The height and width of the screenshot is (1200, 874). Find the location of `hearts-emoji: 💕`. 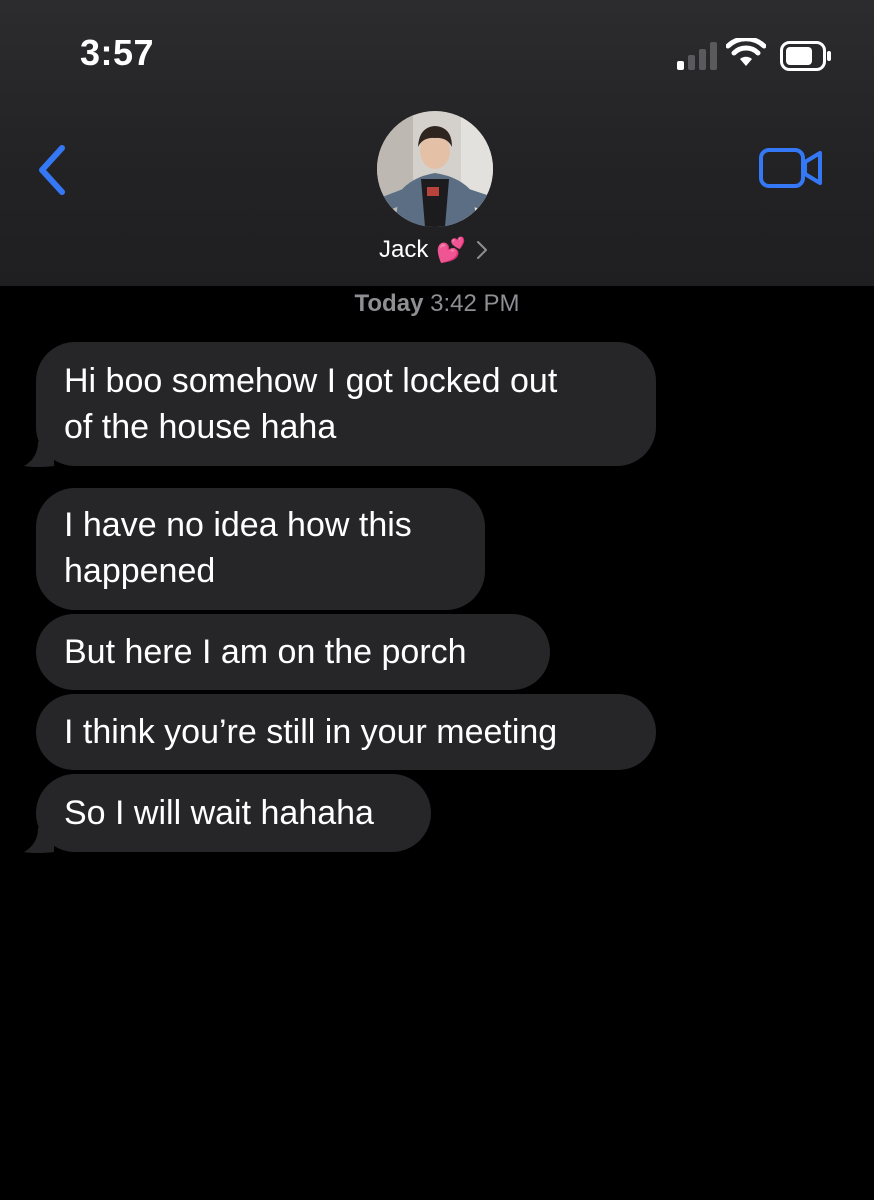

hearts-emoji: 💕 is located at coordinates (451, 250).